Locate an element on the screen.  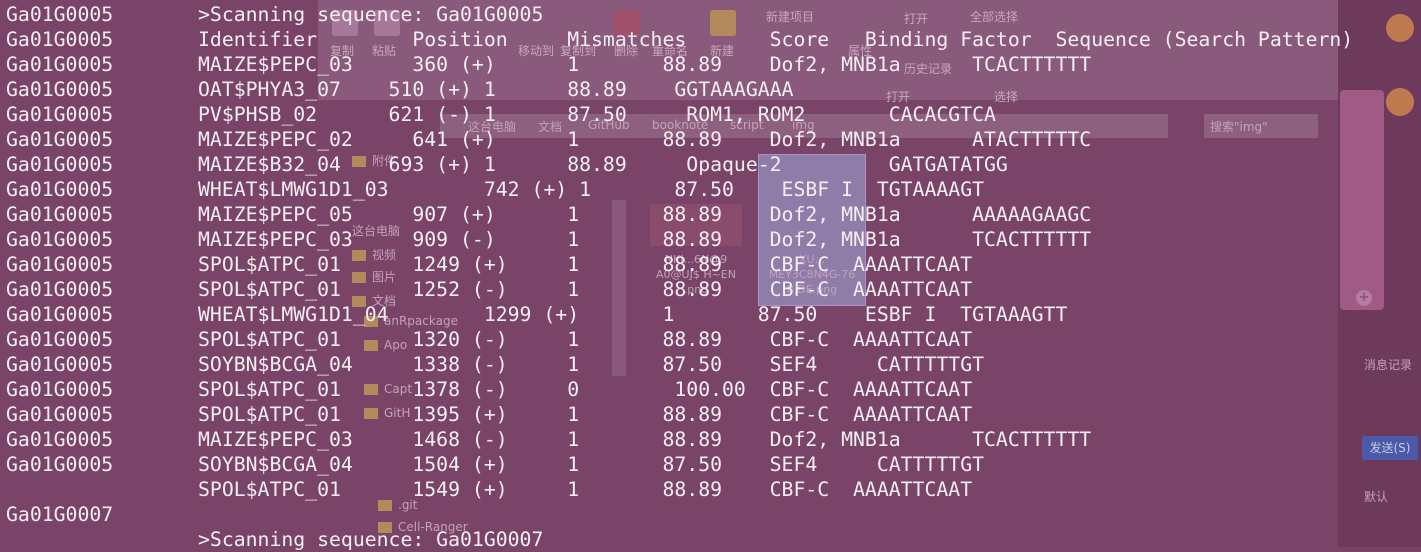
terminal-line: Ga01G0005 >Scanning sequence: Ga01G0005 is located at coordinates (274, 14).